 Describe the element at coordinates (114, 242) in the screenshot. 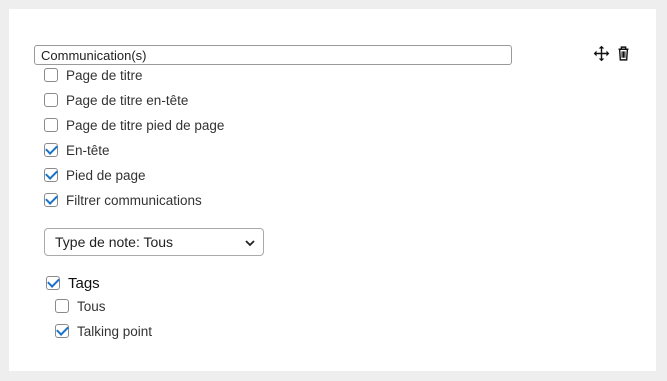

I see `note-type-value: Type de note: Tous` at that location.